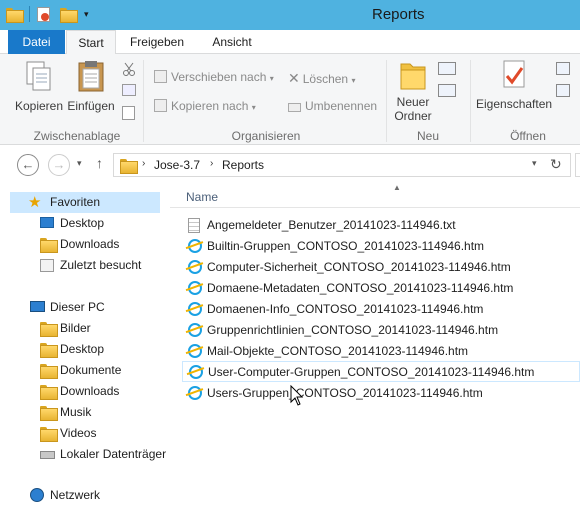  I want to click on forward-button: →, so click(59, 165).